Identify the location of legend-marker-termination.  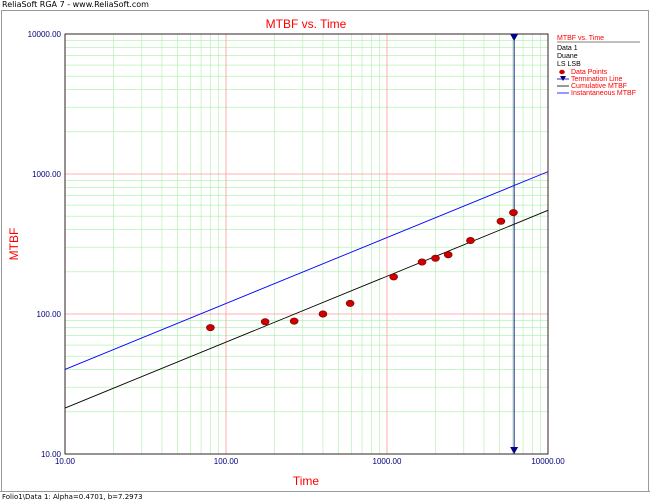
(563, 78).